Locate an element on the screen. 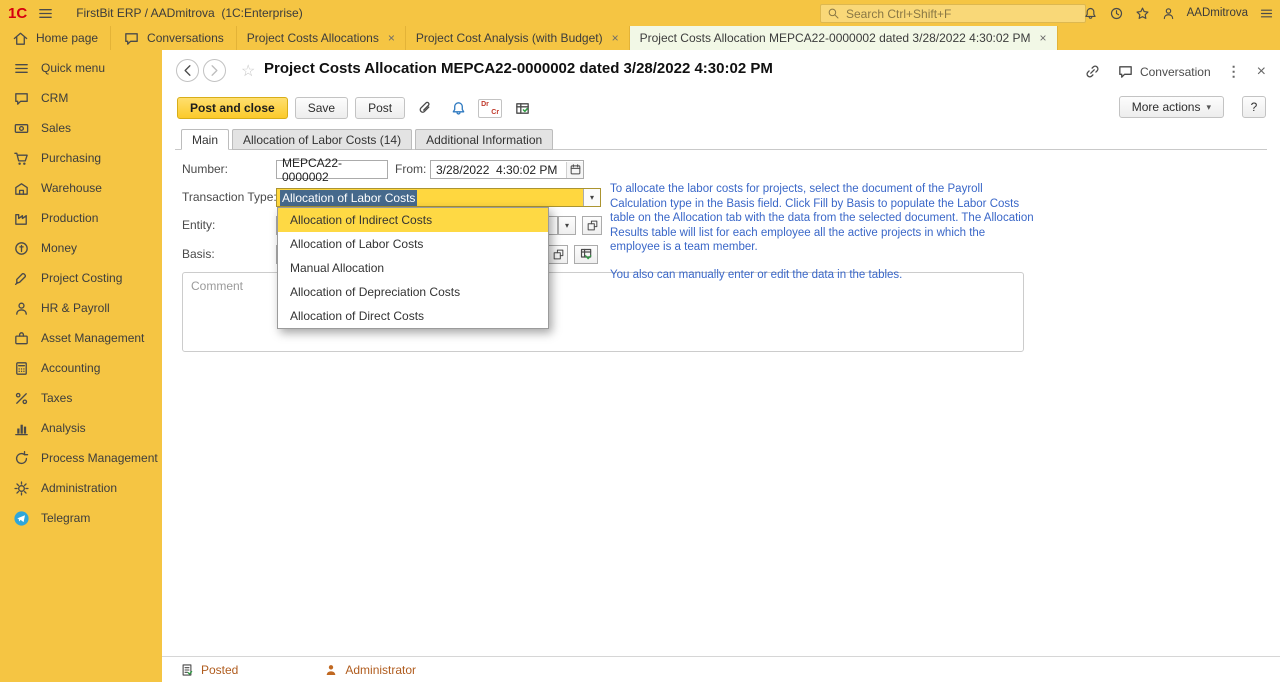 The height and width of the screenshot is (682, 1280). calculator-icon is located at coordinates (21, 368).